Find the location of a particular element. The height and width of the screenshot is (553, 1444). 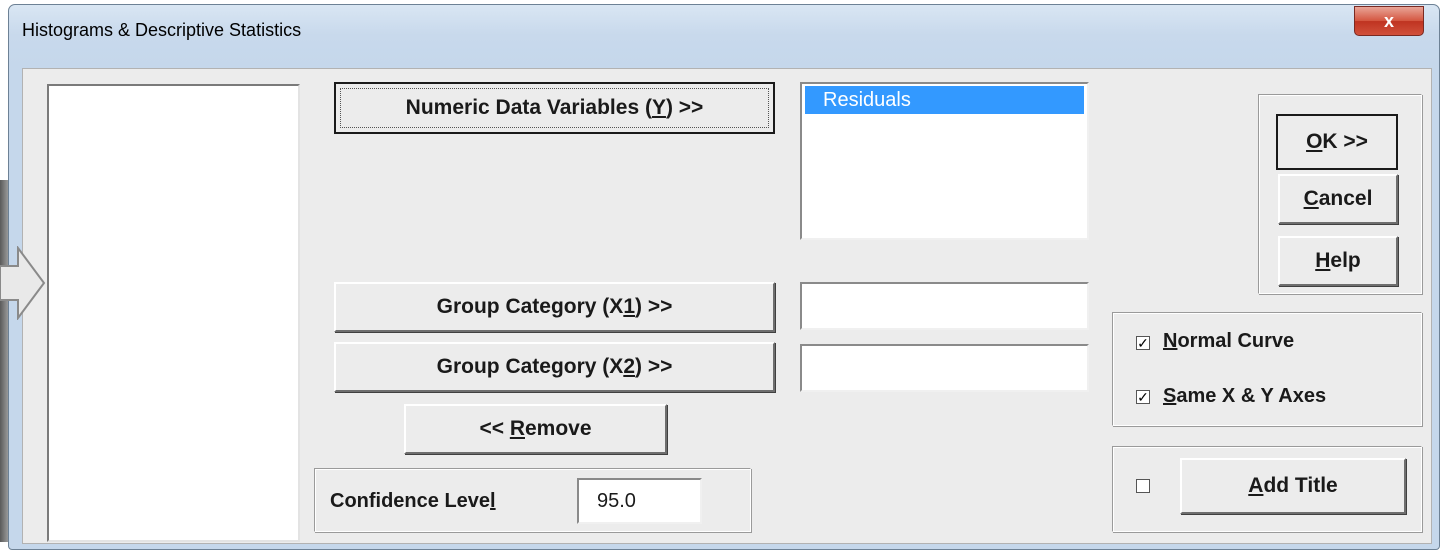

cancel-button: Cancel is located at coordinates (1338, 199).